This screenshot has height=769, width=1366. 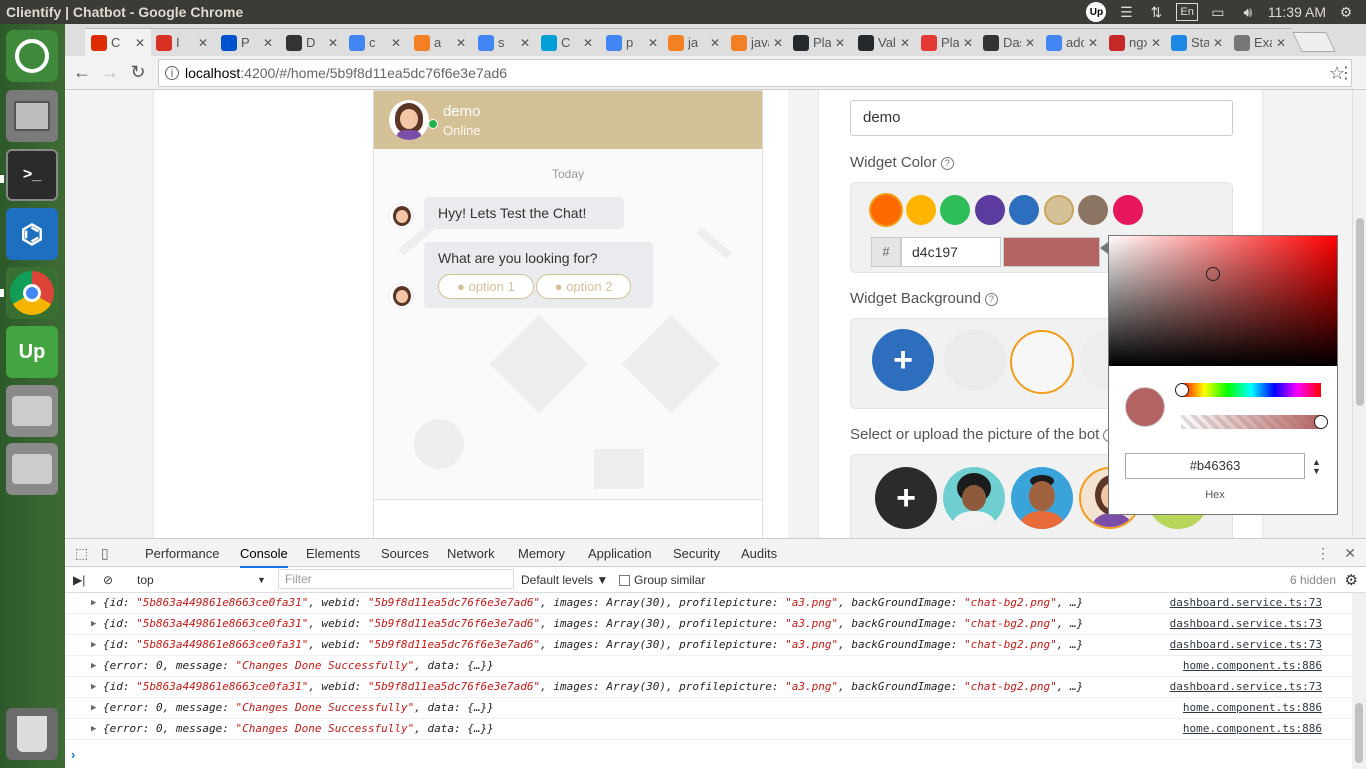 I want to click on browser-tab: java ✕, so click(x=757, y=42).